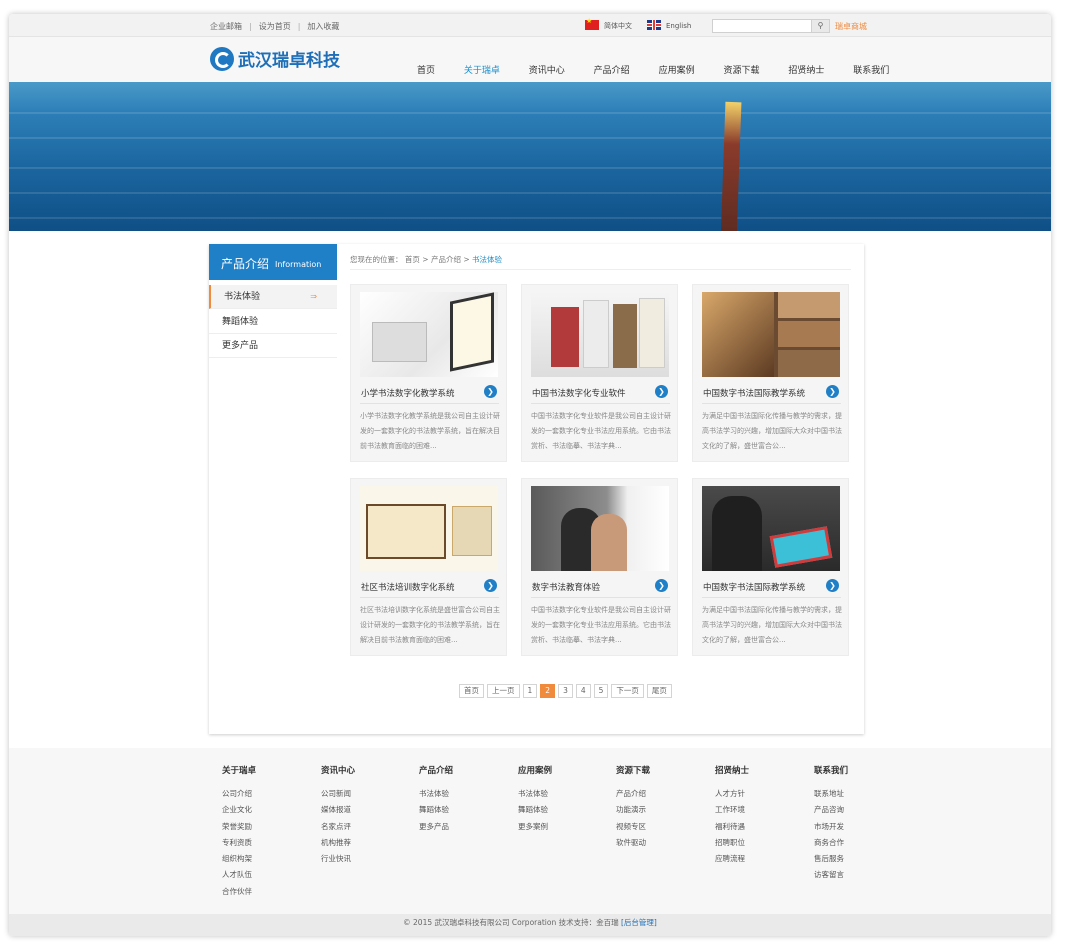  What do you see at coordinates (601, 691) in the screenshot?
I see `page-number: 5` at bounding box center [601, 691].